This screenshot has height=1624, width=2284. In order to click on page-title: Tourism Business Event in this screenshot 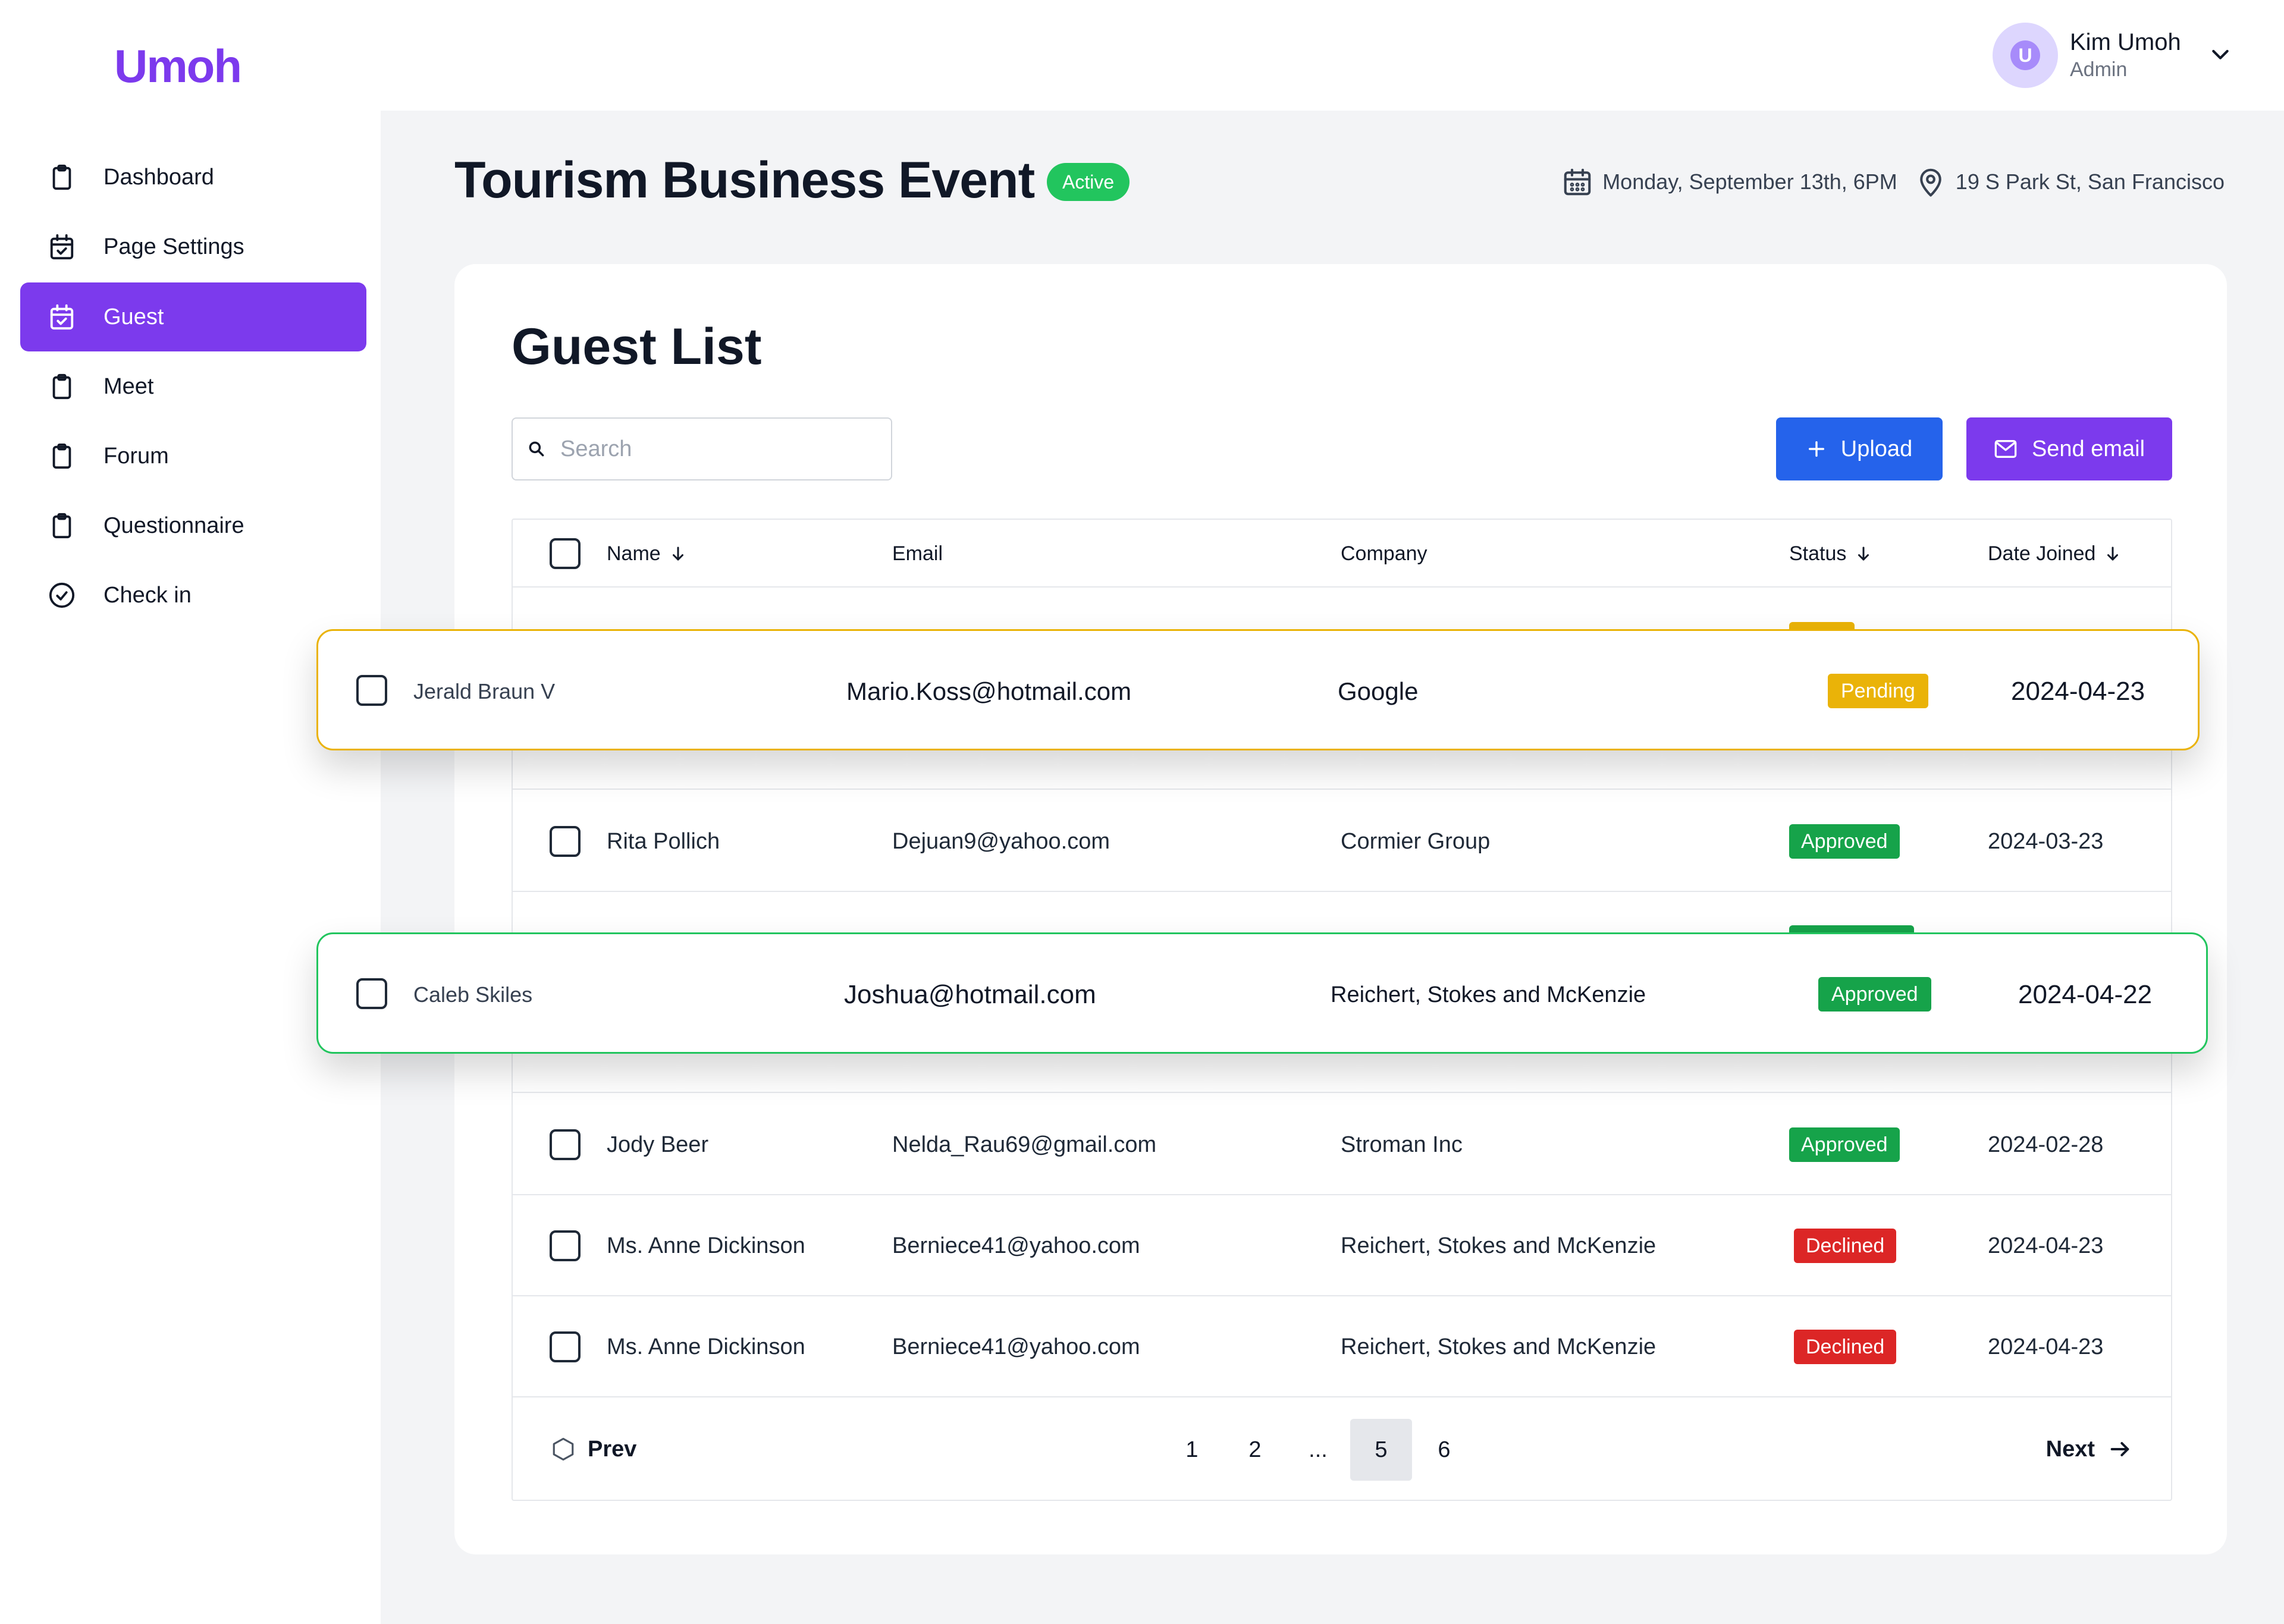, I will do `click(745, 181)`.